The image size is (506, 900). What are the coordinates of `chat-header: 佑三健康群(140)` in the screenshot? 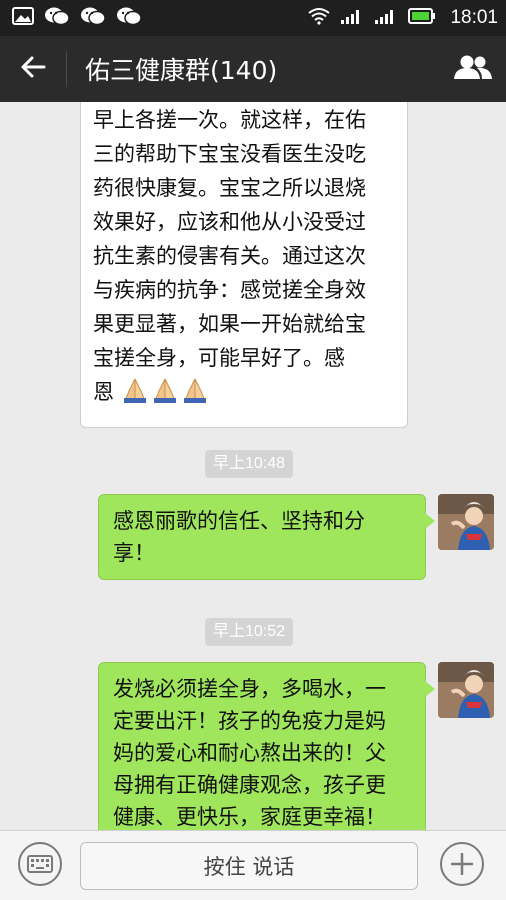 It's located at (253, 69).